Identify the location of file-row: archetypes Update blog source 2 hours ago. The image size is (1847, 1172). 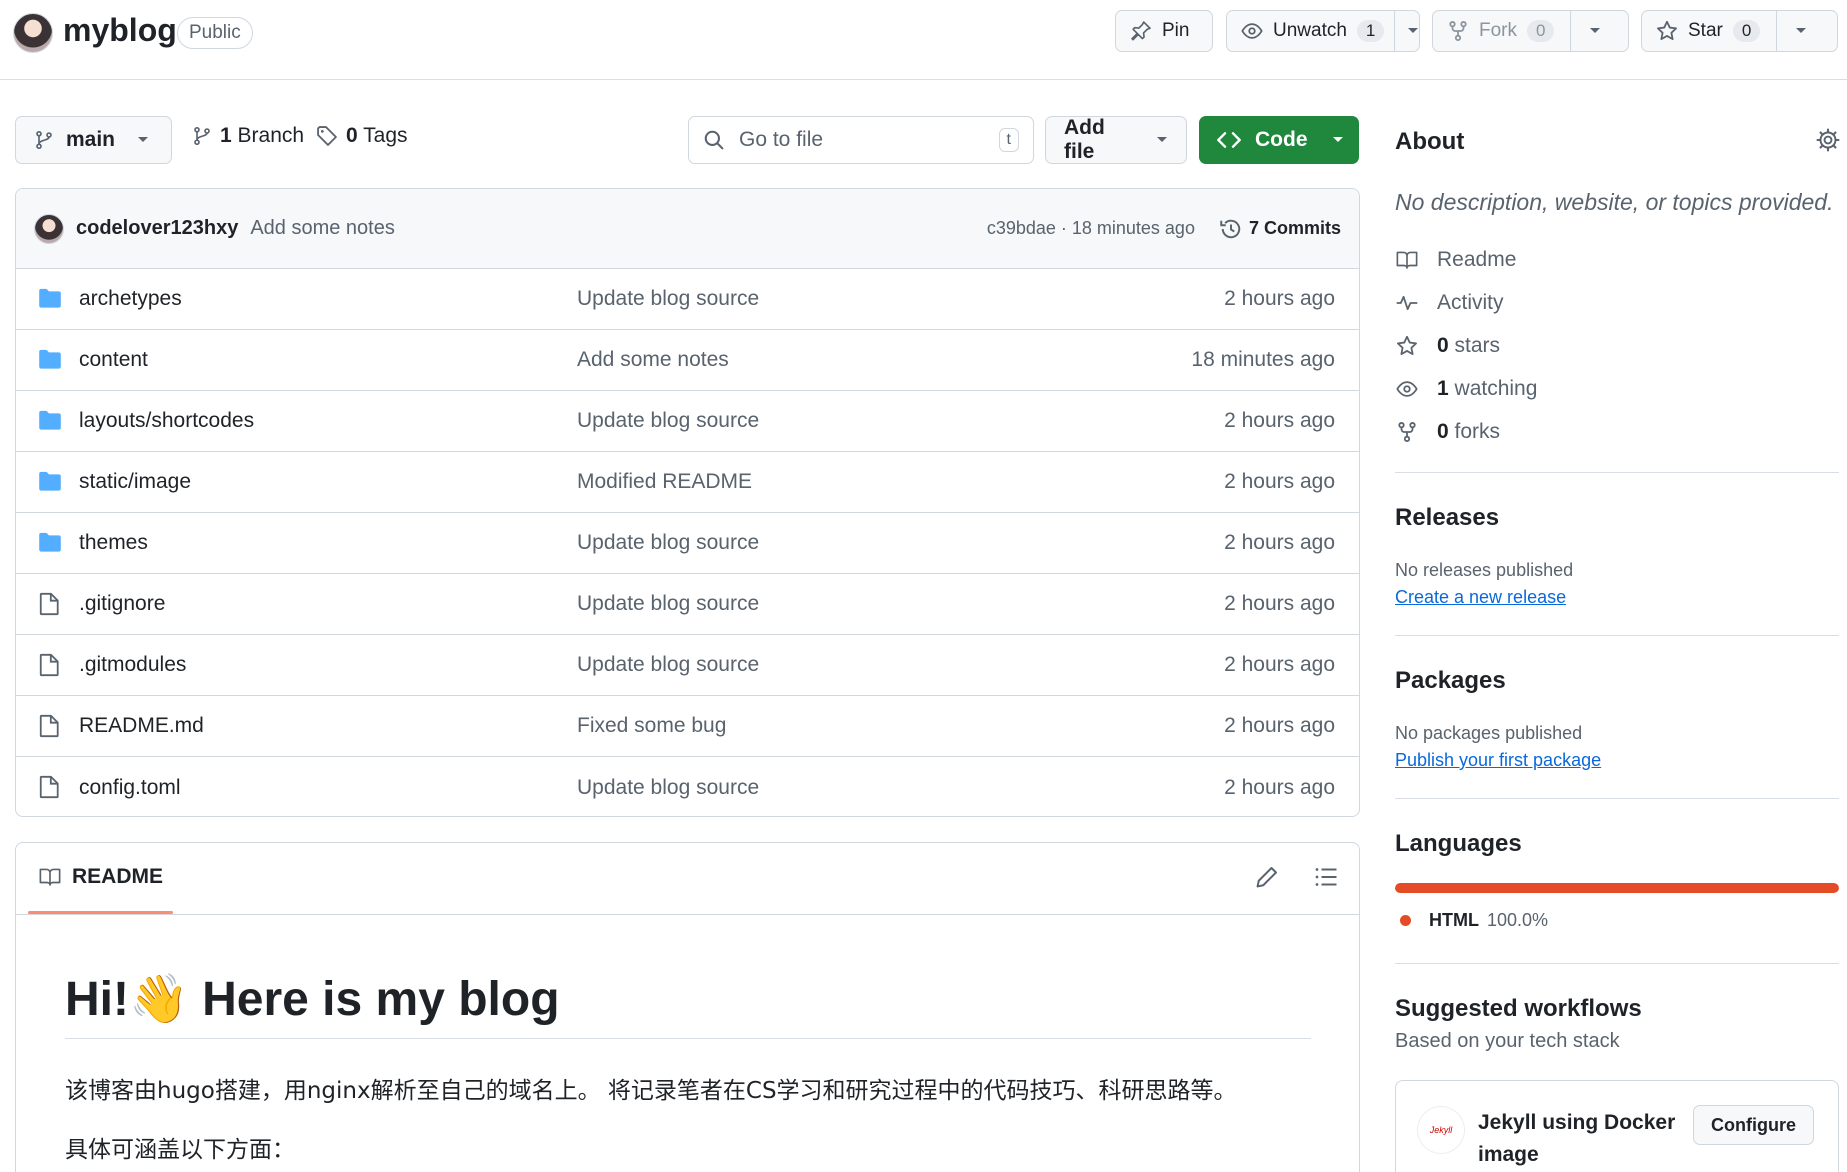
(687, 299).